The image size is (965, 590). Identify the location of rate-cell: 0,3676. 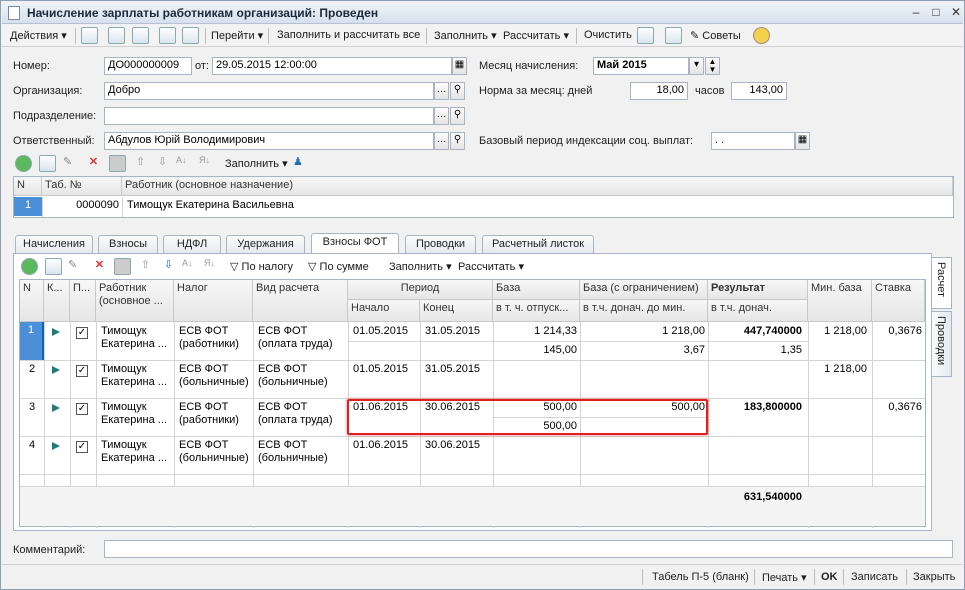
(898, 331).